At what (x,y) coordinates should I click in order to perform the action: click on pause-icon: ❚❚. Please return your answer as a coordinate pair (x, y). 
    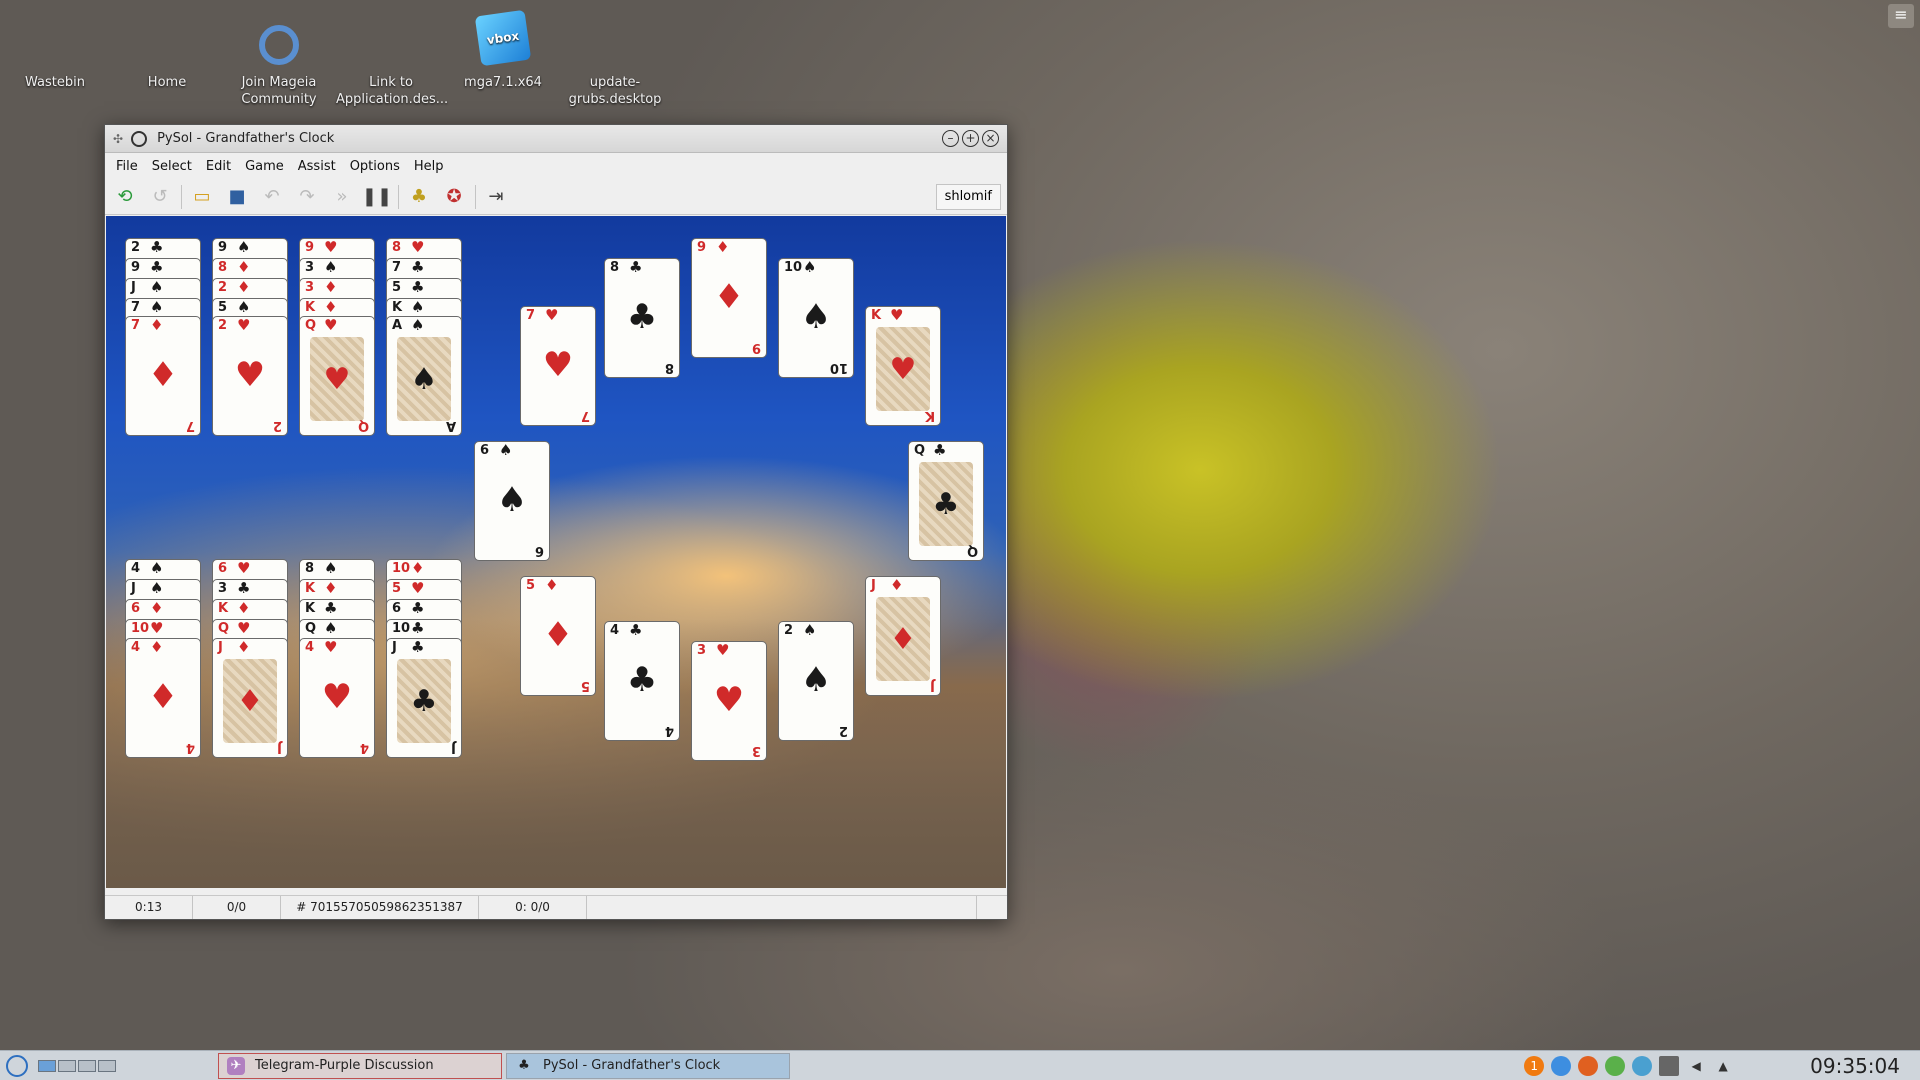
    Looking at the image, I should click on (377, 197).